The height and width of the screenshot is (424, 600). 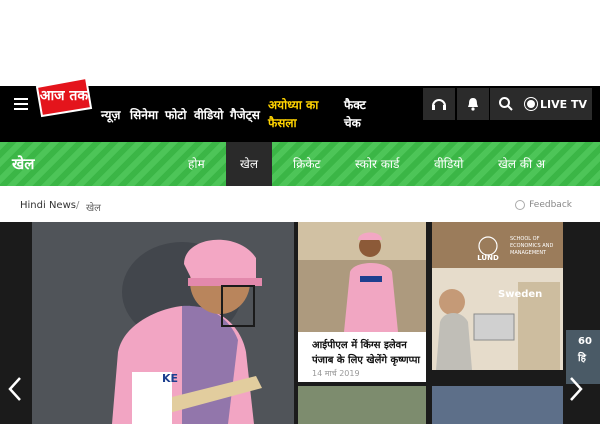 I want to click on live-tv-label: LIVE TV, so click(x=563, y=104).